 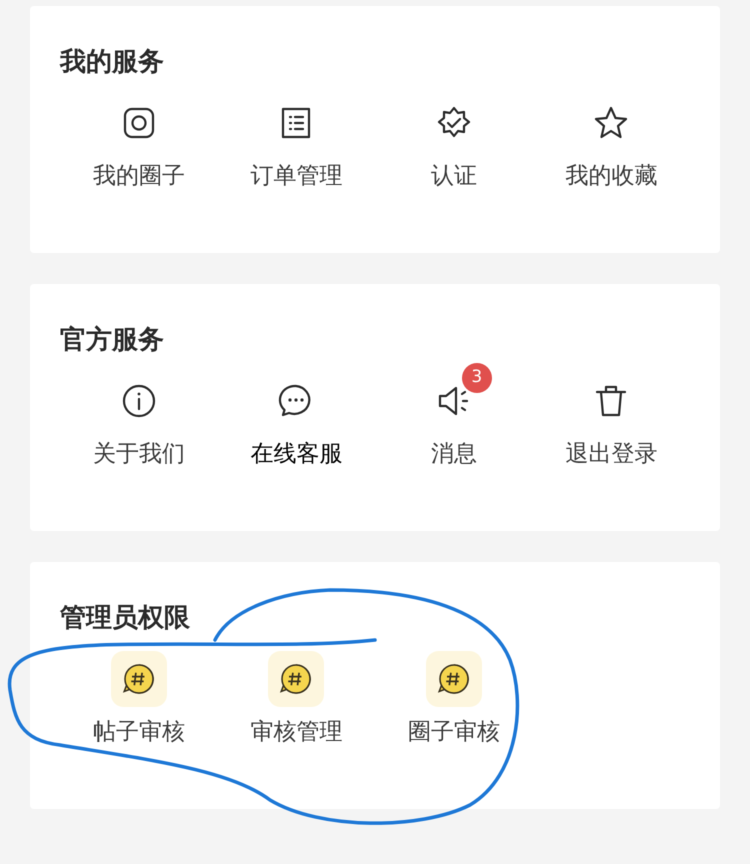 I want to click on count-badge: 3, so click(x=477, y=378).